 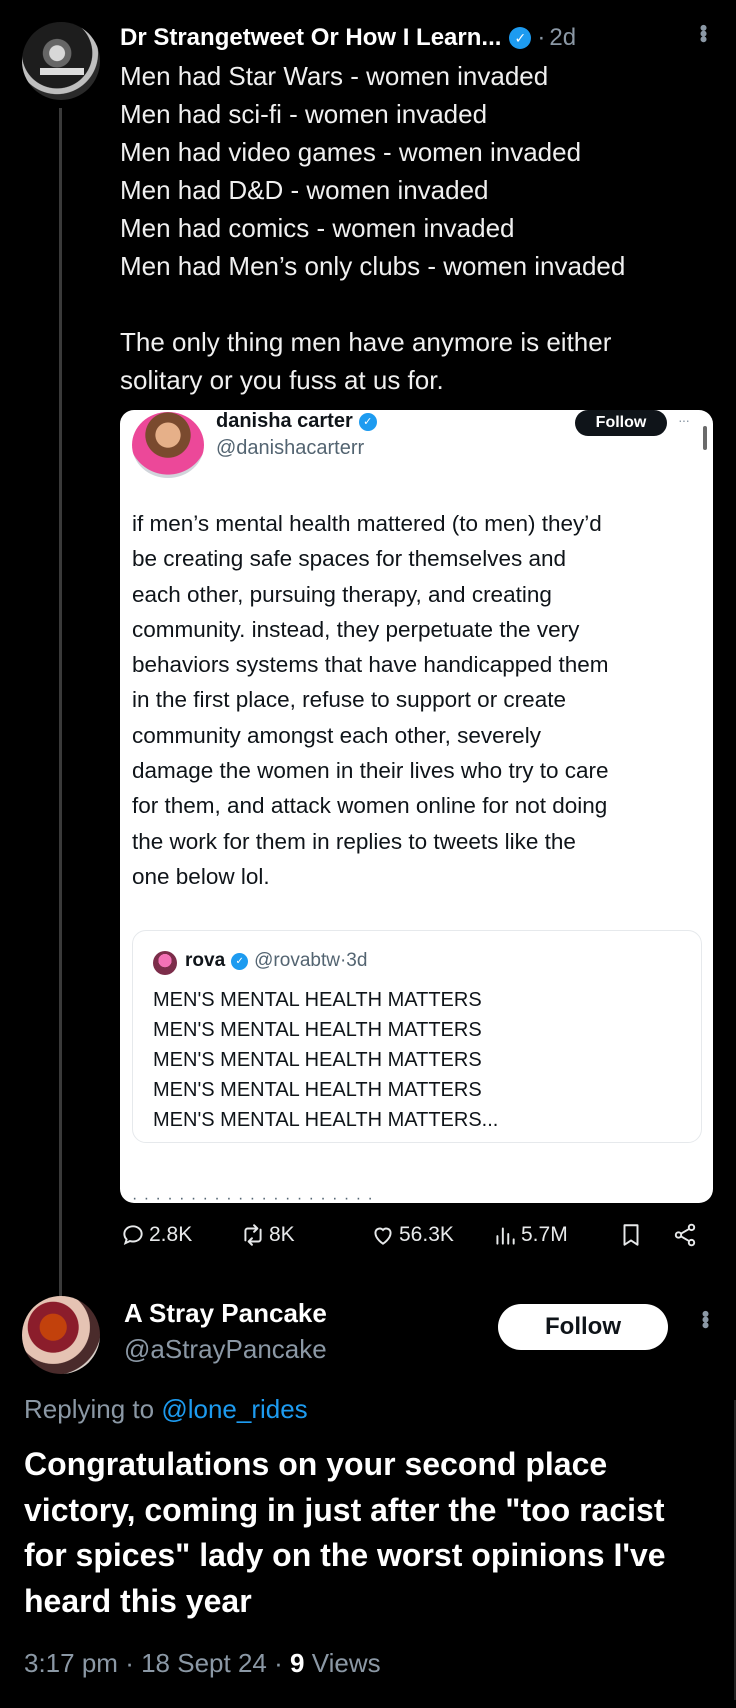 What do you see at coordinates (583, 1327) in the screenshot?
I see `follow-button: Follow` at bounding box center [583, 1327].